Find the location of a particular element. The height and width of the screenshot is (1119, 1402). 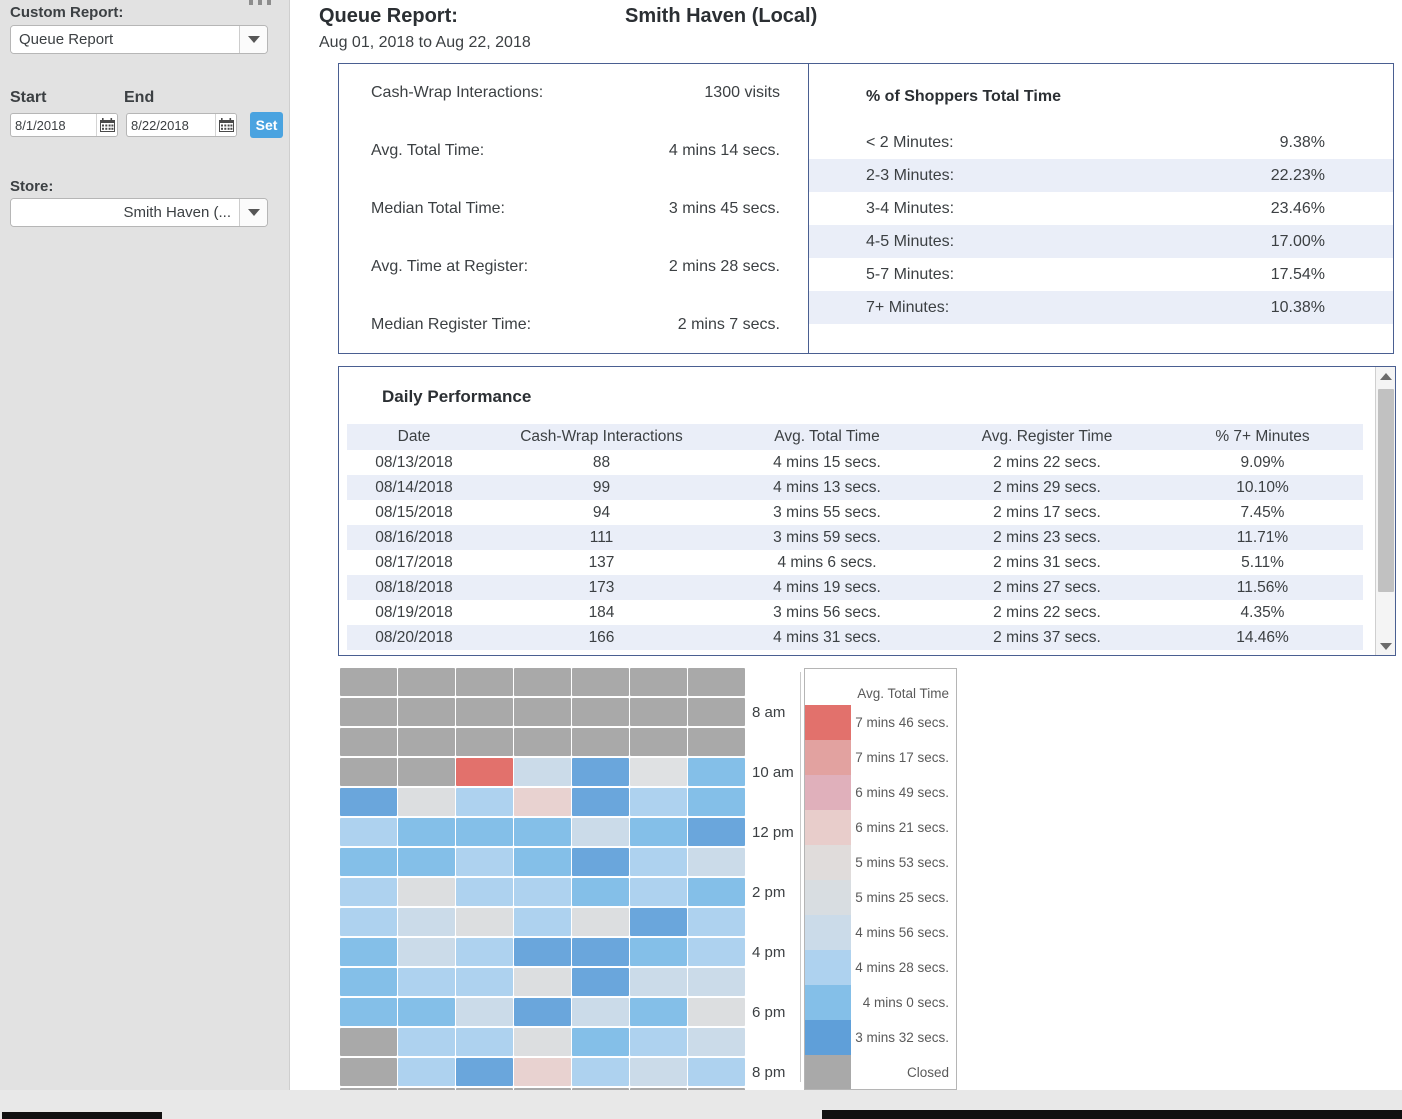

end-date-field is located at coordinates (181, 125).